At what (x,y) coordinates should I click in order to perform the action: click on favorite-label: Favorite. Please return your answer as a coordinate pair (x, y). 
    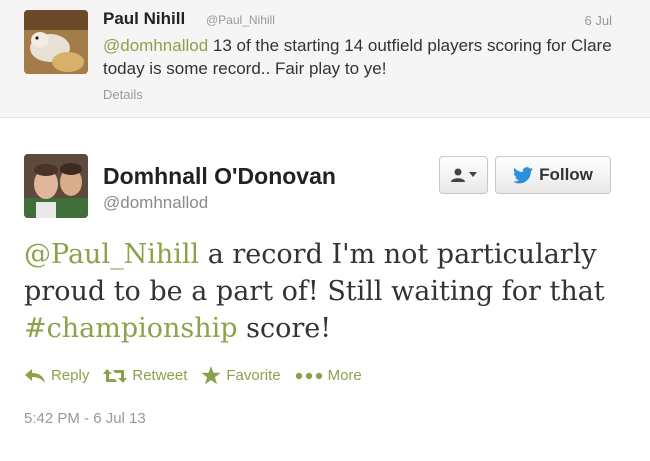
    Looking at the image, I should click on (253, 375).